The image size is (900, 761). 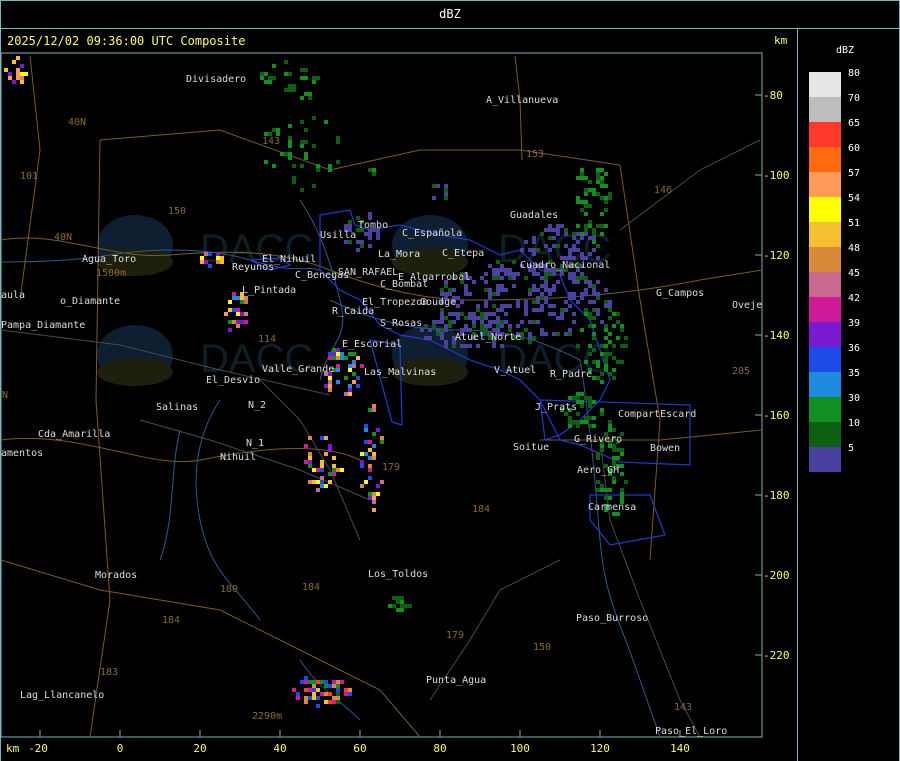 I want to click on legend-label: 42, so click(x=854, y=298).